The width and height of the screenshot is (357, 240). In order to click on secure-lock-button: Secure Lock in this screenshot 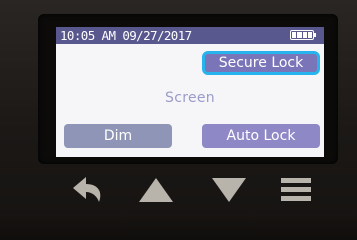, I will do `click(261, 63)`.